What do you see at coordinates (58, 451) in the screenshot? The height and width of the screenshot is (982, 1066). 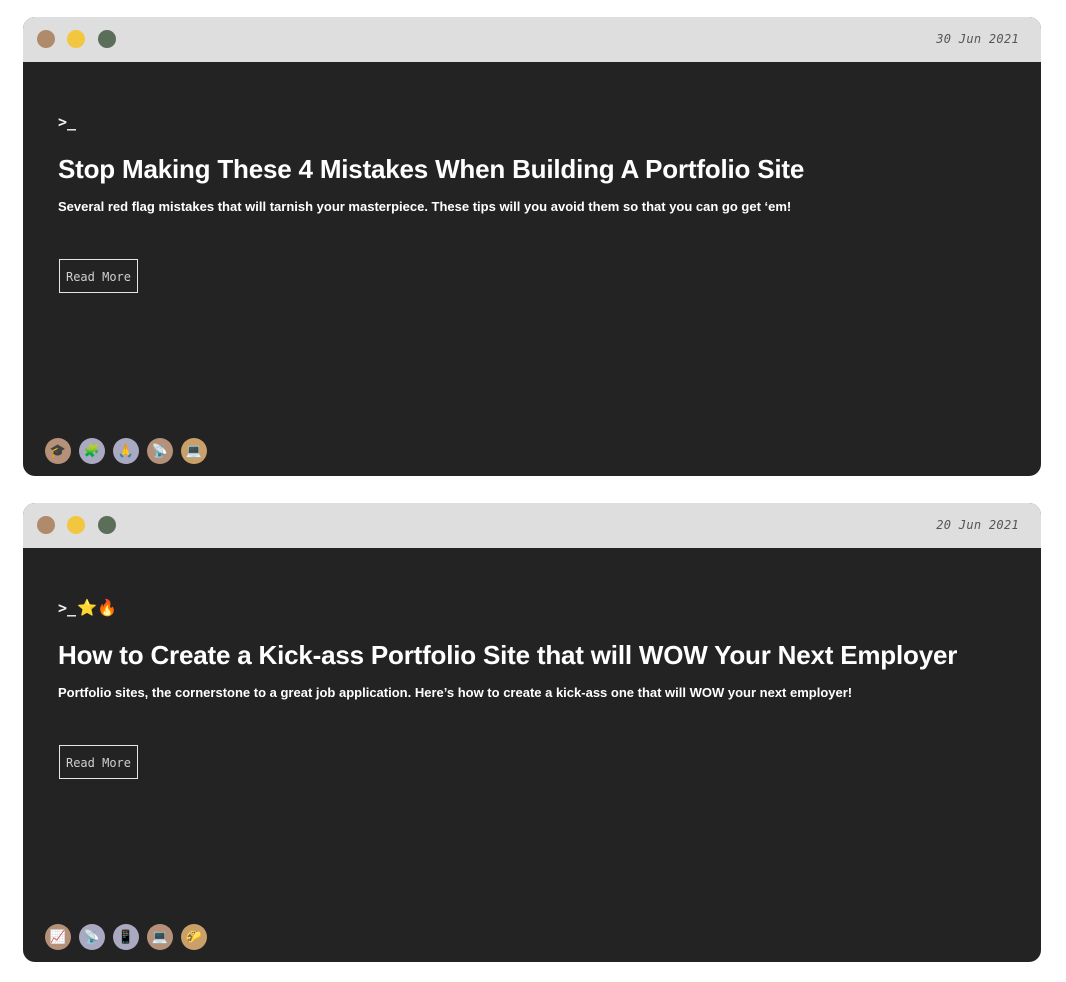 I see `graduation-cap-icon: 🎓` at bounding box center [58, 451].